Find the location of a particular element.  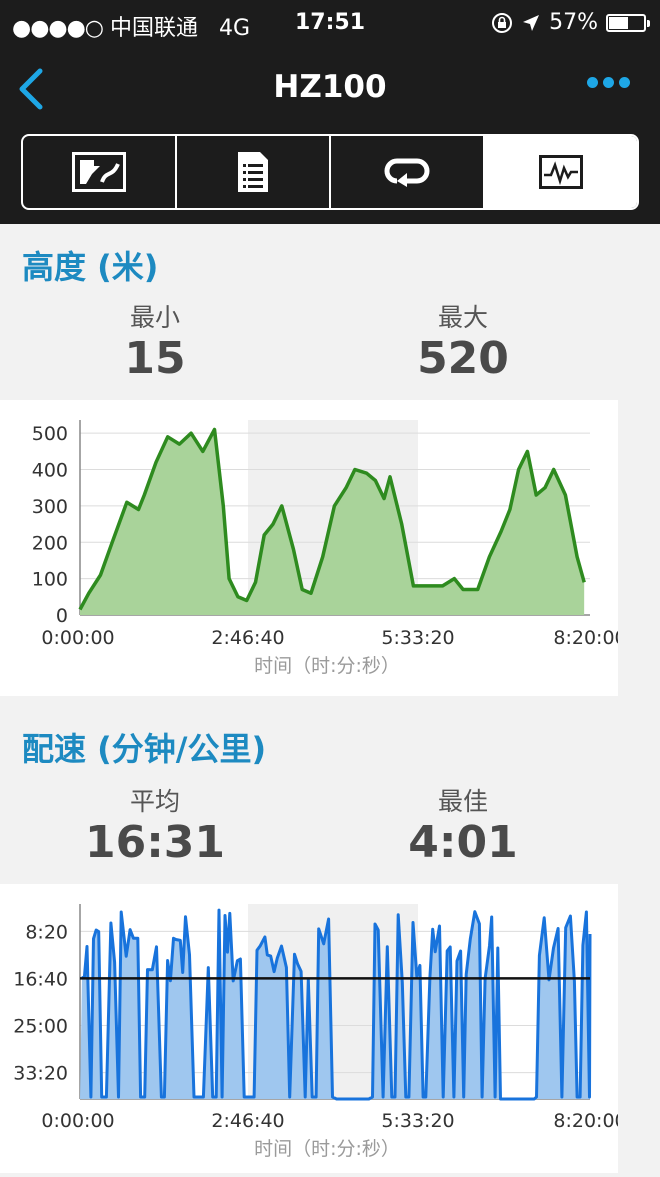

pace-average: 平均 16:31 is located at coordinates (155, 825).